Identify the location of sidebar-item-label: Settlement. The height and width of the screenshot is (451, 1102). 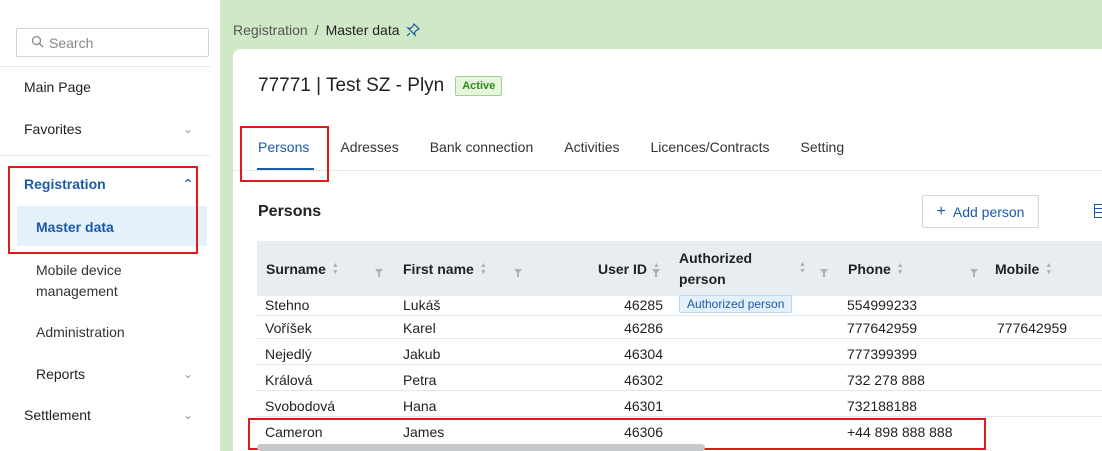
(57, 415).